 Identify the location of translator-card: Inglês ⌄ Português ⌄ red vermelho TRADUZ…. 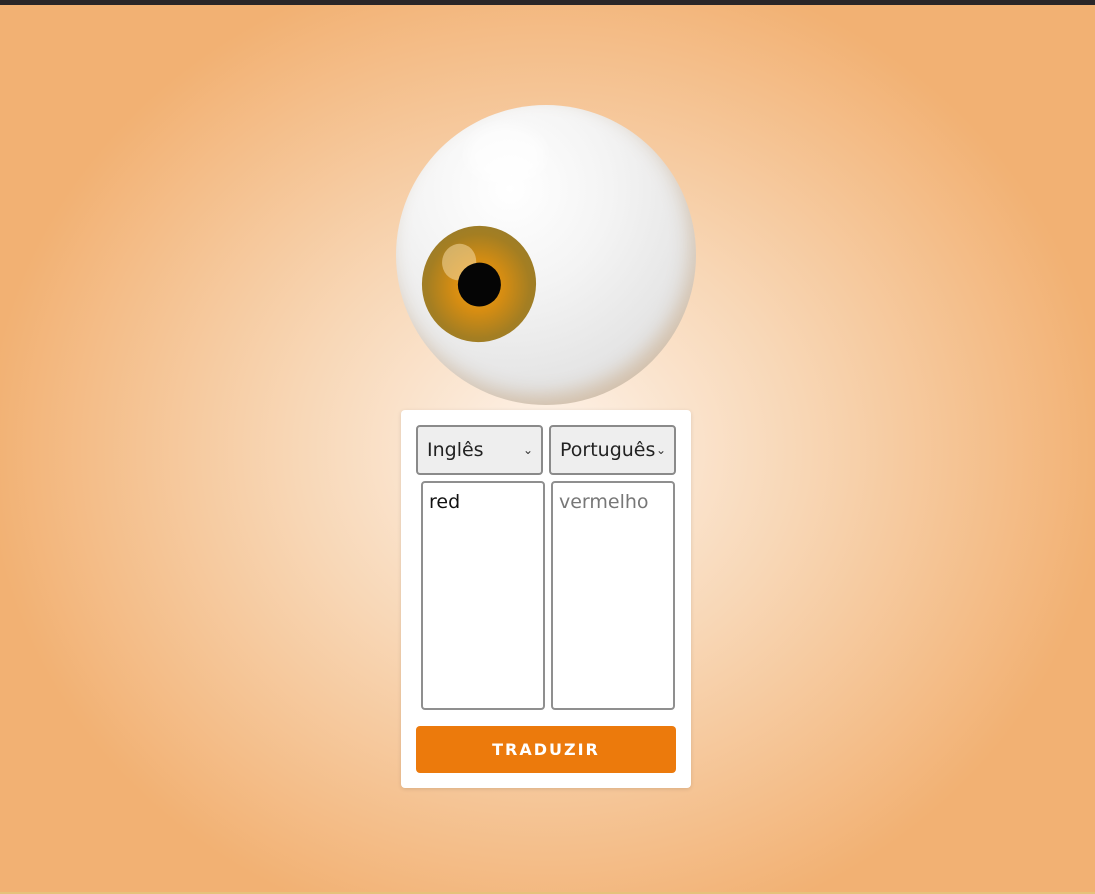
(546, 599).